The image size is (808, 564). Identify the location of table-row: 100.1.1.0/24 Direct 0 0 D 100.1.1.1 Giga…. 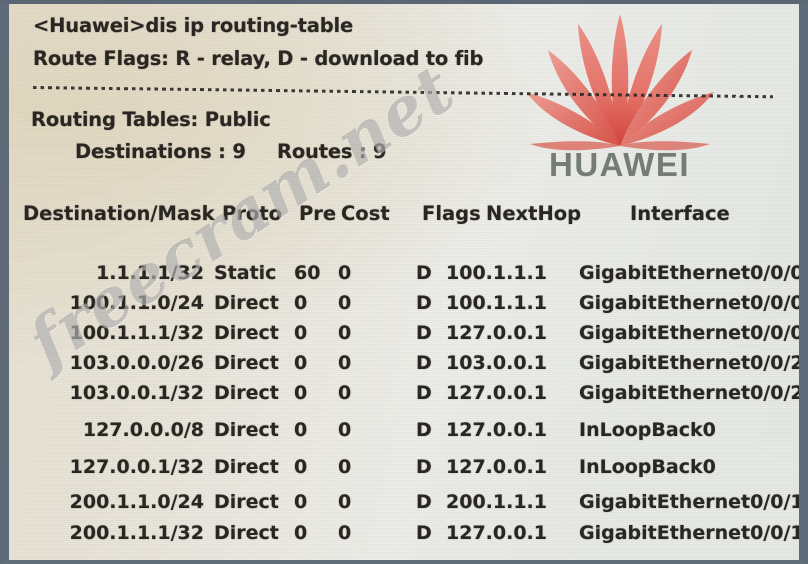
(404, 307).